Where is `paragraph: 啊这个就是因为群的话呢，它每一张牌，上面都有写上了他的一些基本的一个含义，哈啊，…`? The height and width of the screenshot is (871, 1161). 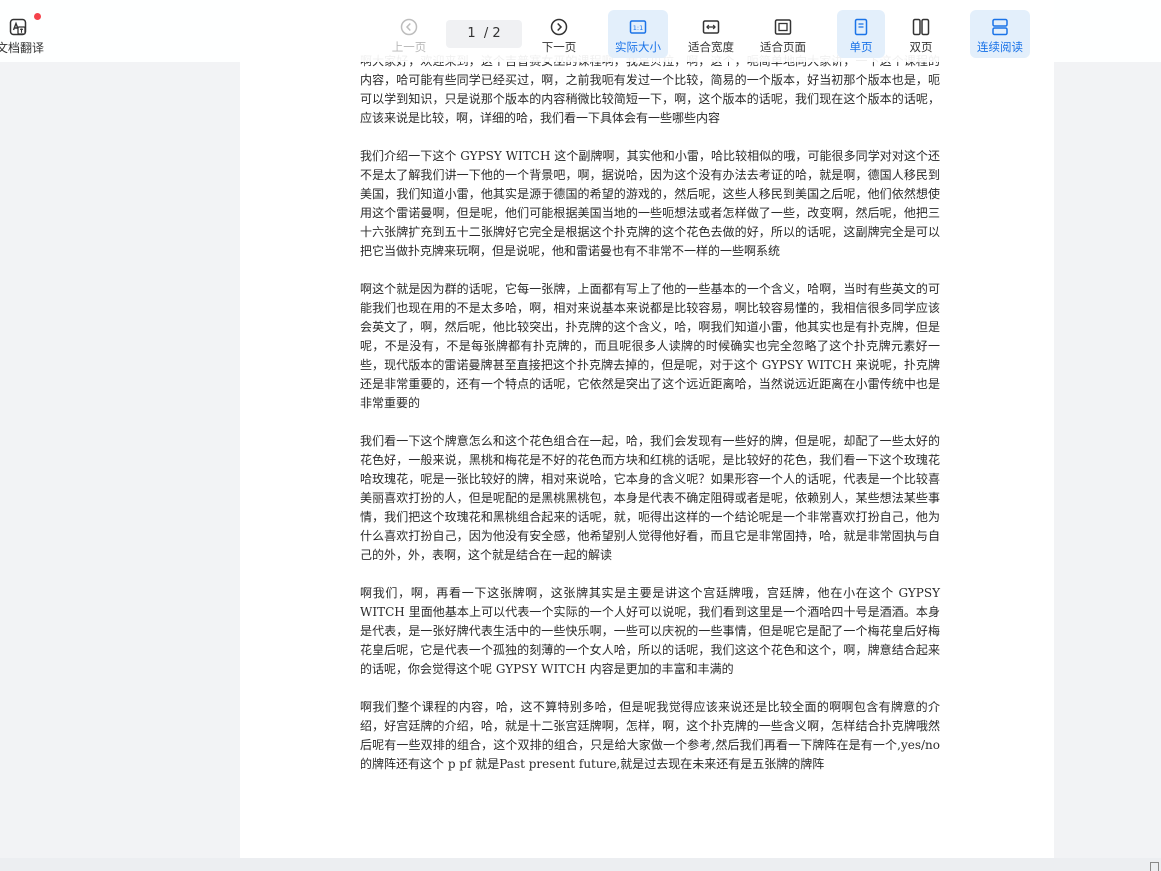
paragraph: 啊这个就是因为群的话呢，它每一张牌，上面都有写上了他的一些基本的一个含义，哈啊，… is located at coordinates (650, 346).